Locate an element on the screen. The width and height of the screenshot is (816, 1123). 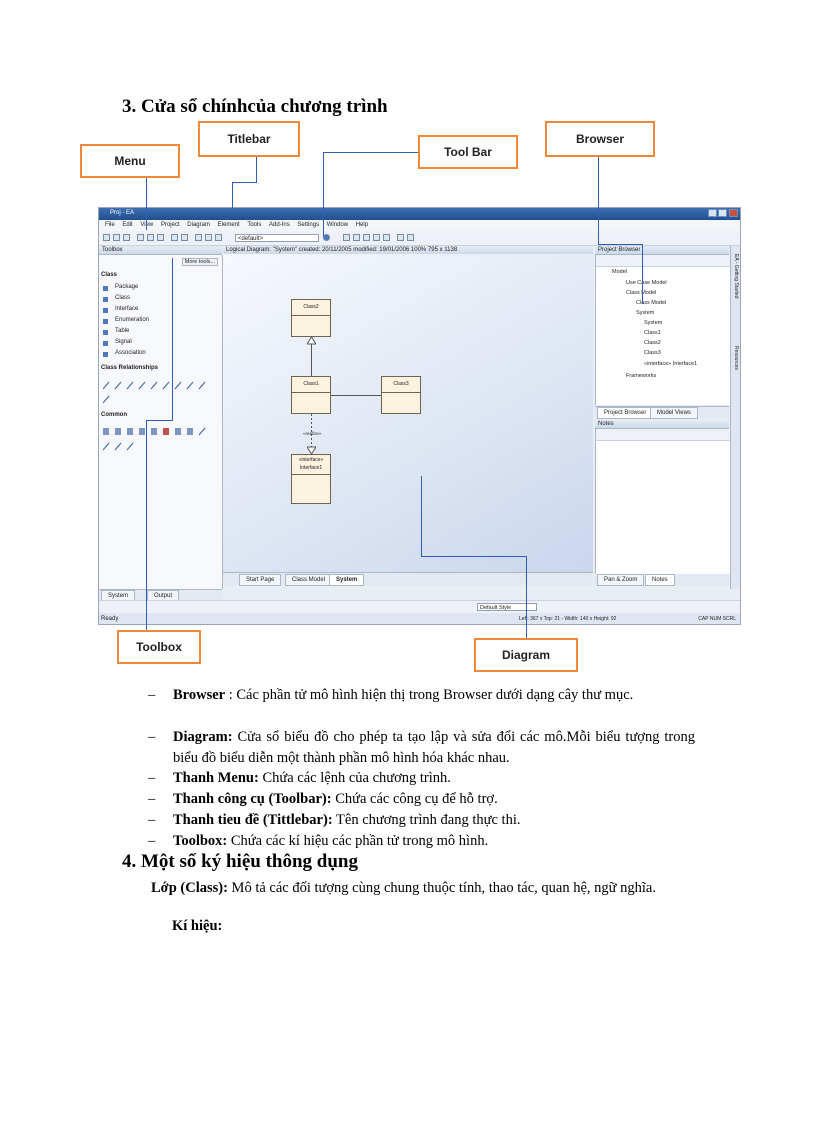
paste-icon is located at coordinates (160, 237).